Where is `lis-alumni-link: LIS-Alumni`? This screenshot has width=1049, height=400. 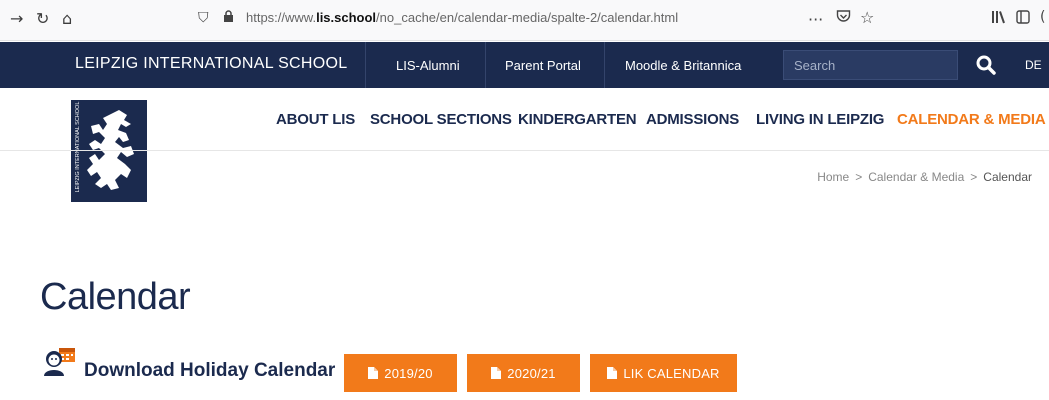 lis-alumni-link: LIS-Alumni is located at coordinates (428, 65).